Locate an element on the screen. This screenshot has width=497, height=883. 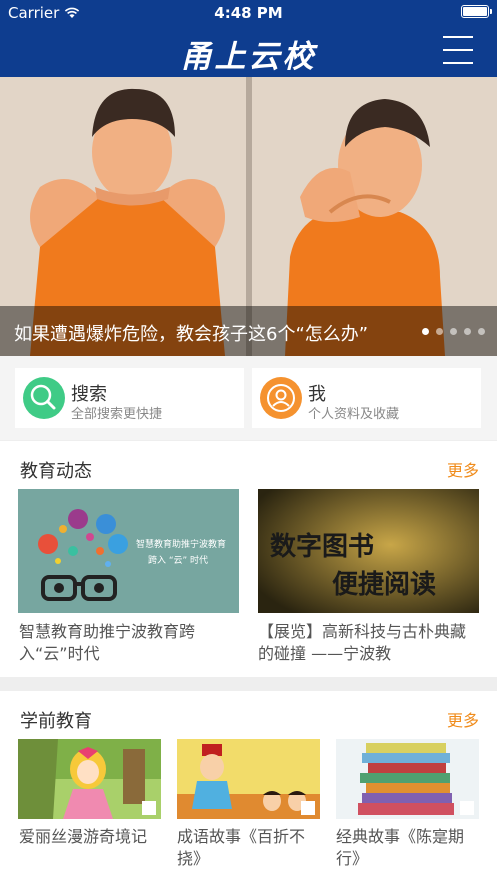
banner-caption-bar: 如果遭遇爆炸危险，教会孩子这6个“怎么办” is located at coordinates (248, 331).